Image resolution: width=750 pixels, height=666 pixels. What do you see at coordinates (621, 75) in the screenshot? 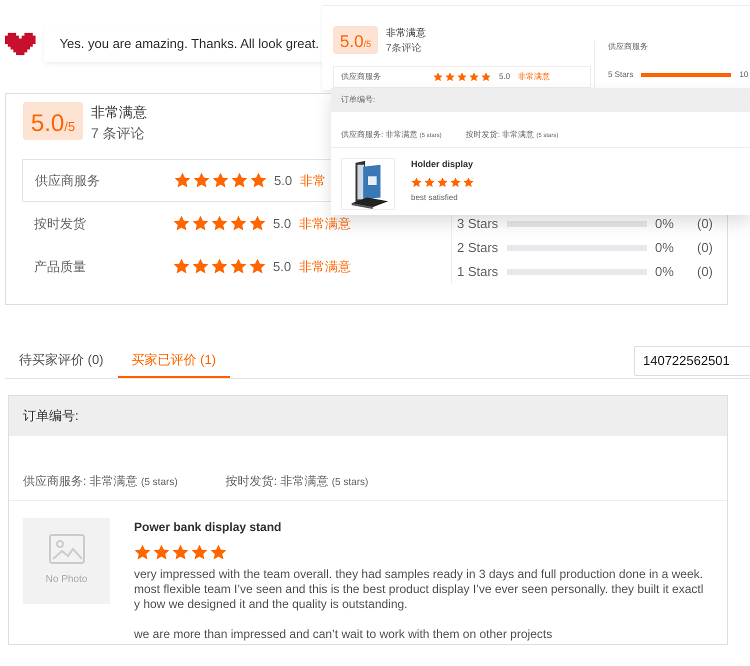
I see `star-level-label: 5 Stars` at bounding box center [621, 75].